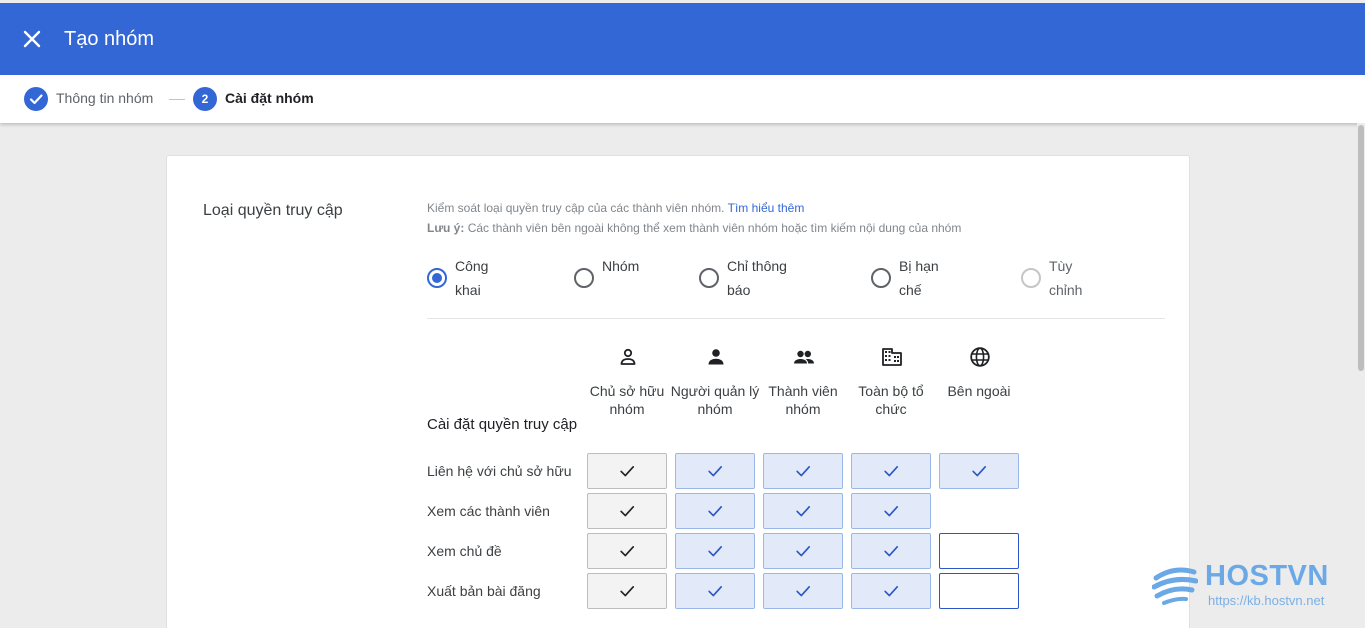 Image resolution: width=1365 pixels, height=628 pixels. I want to click on scrollbar-thumb, so click(1361, 248).